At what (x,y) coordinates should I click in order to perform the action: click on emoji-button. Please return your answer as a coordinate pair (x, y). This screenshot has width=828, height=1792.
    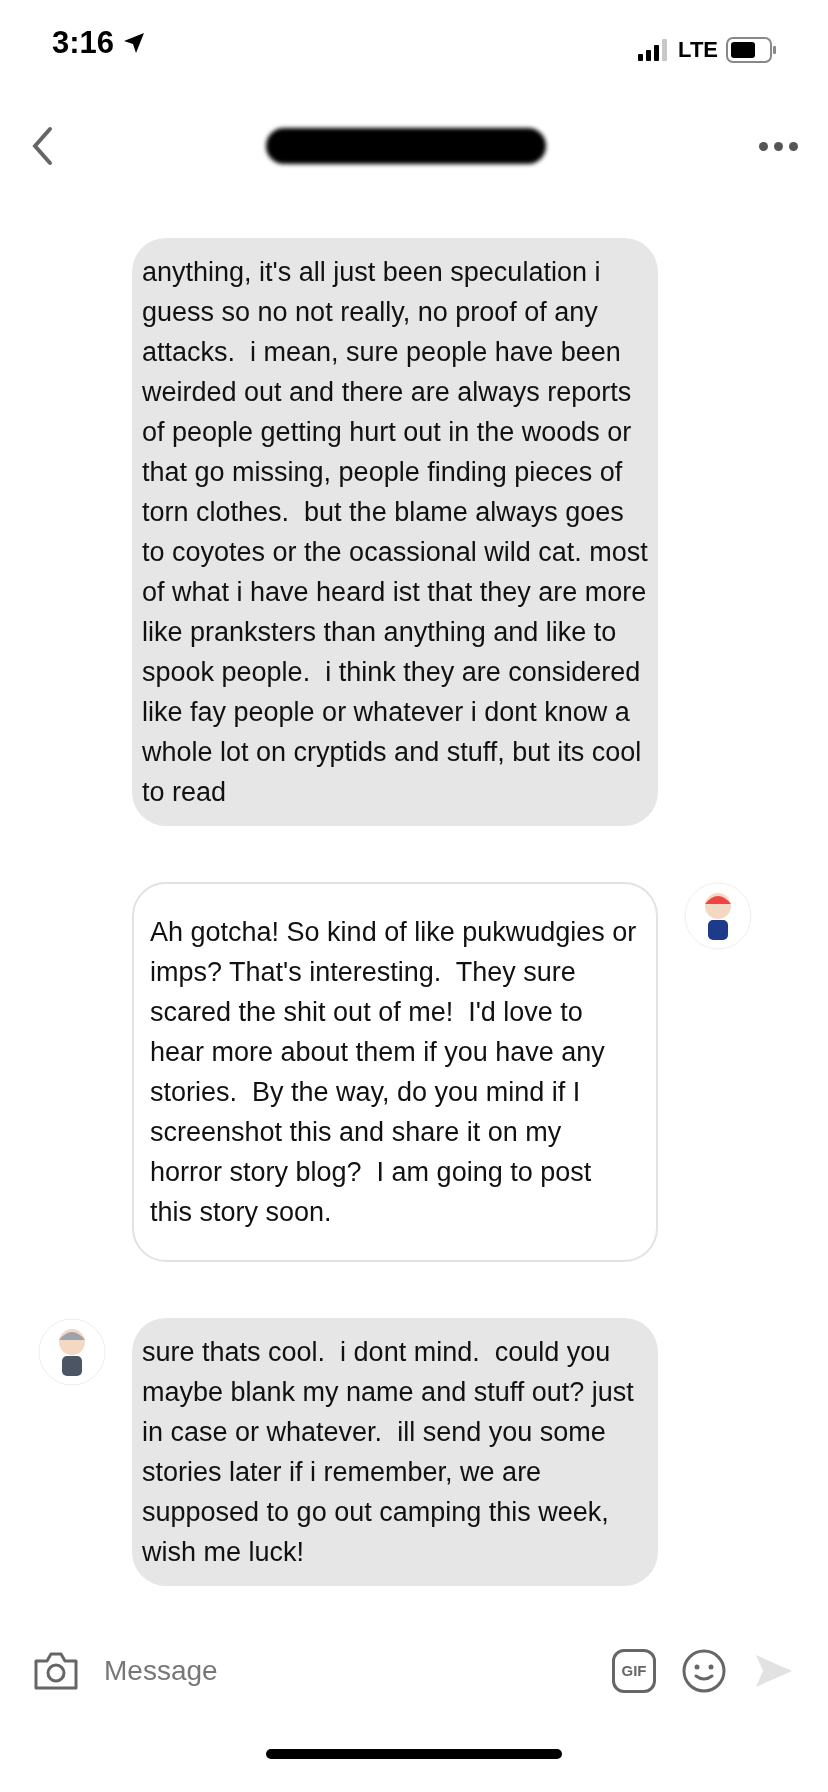
    Looking at the image, I should click on (704, 1671).